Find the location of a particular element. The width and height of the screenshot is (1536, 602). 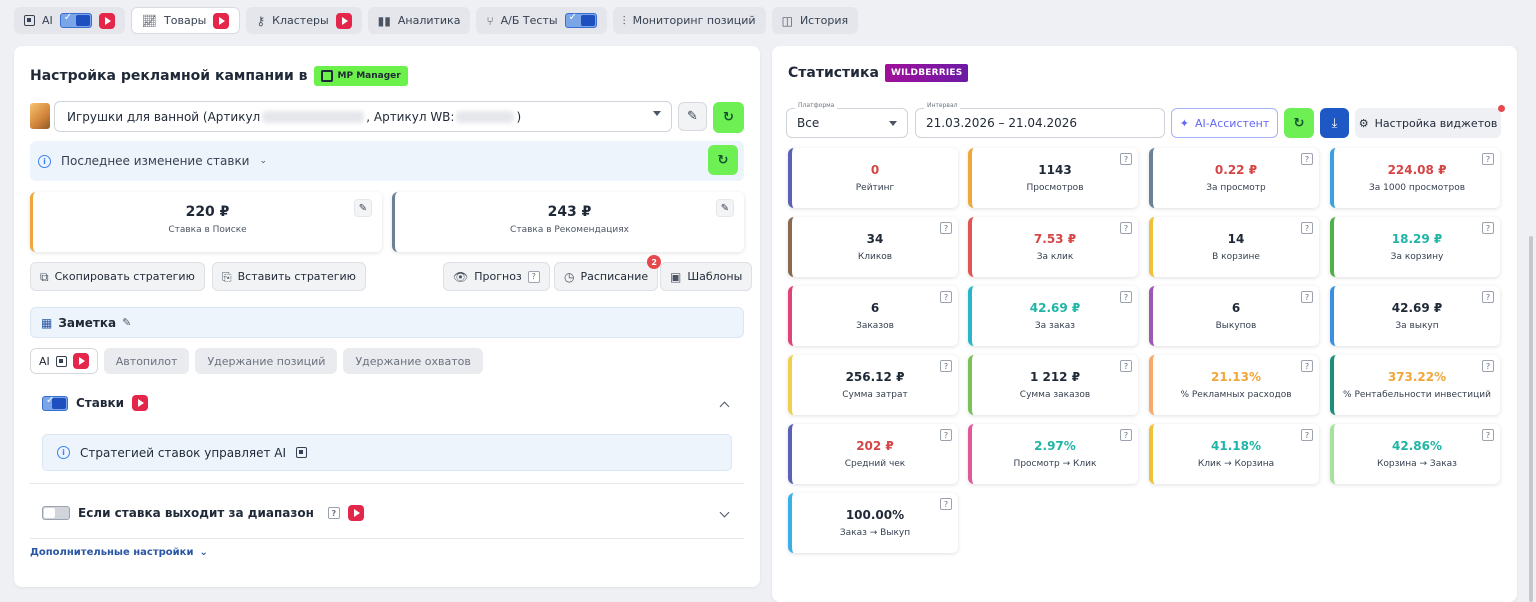

refresh-history-button: ↻ is located at coordinates (723, 160).